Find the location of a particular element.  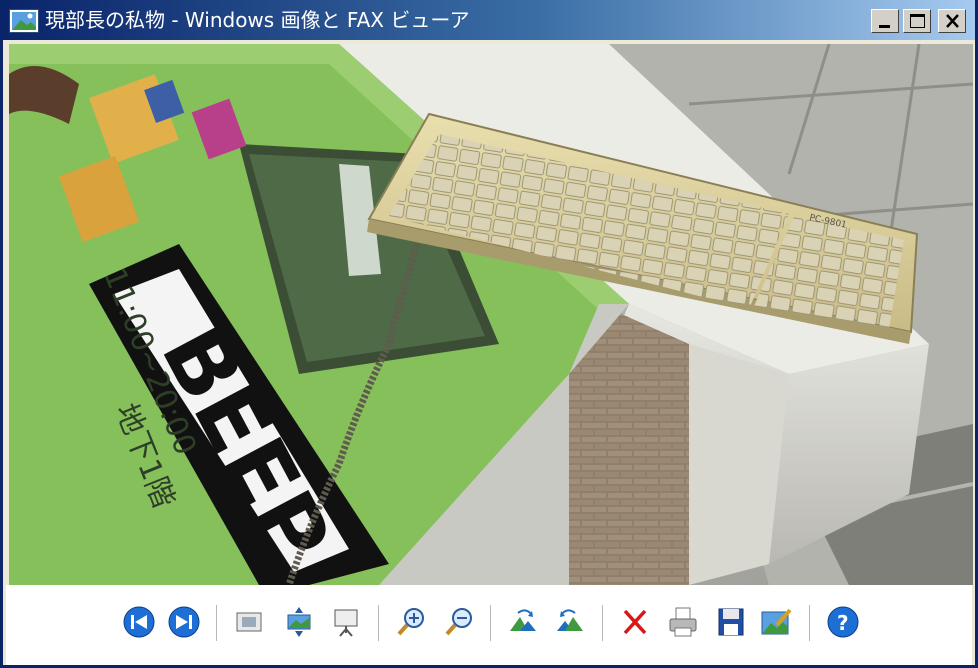

printer-icon is located at coordinates (683, 622).